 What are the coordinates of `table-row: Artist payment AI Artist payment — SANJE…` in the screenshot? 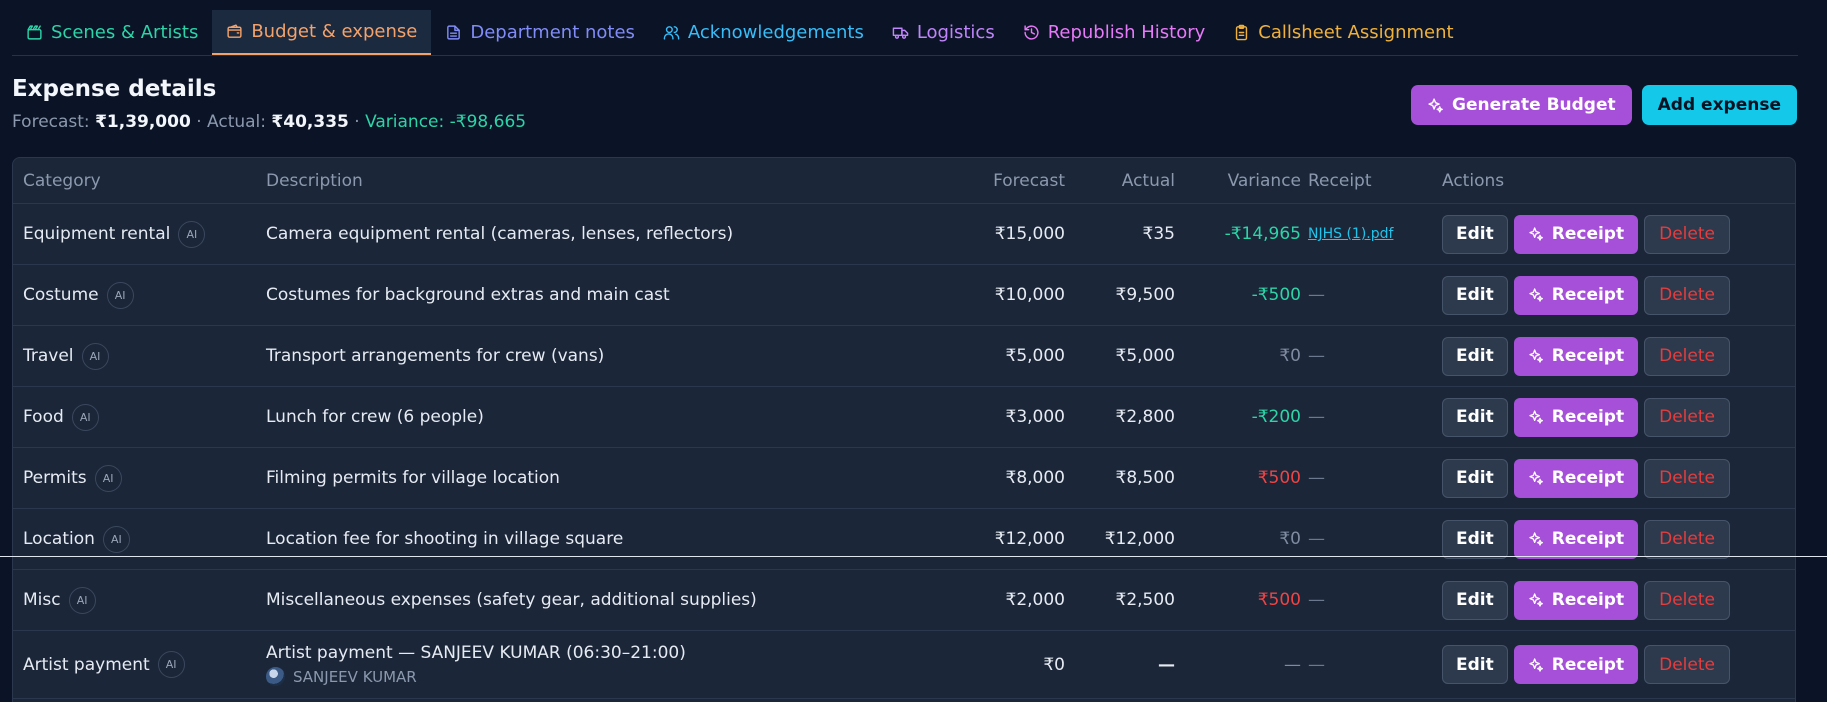 It's located at (904, 665).